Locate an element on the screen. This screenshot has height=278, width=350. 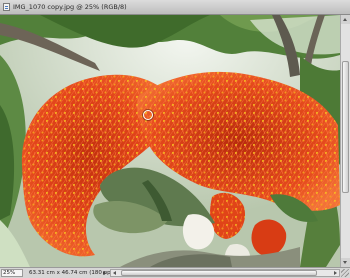
image-document-icon is located at coordinates (6, 7).